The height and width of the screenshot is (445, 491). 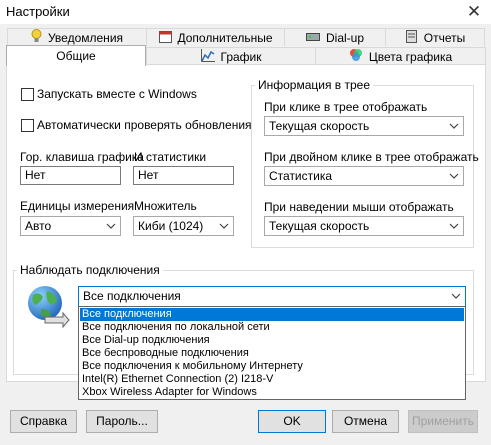 What do you see at coordinates (346, 107) in the screenshot?
I see `tray-click-label: При клике в трее отображать` at bounding box center [346, 107].